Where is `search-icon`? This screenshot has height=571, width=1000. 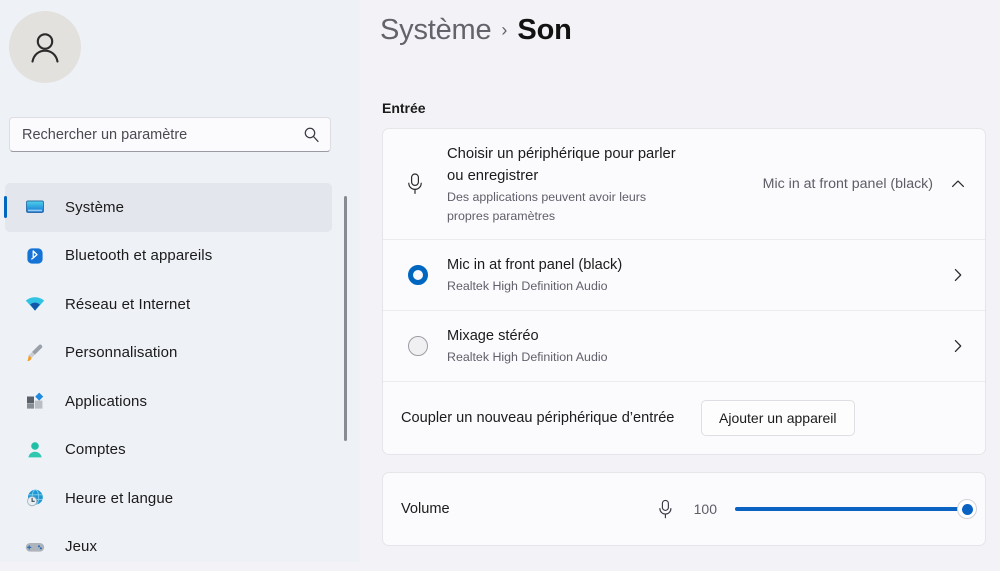
search-icon is located at coordinates (311, 134).